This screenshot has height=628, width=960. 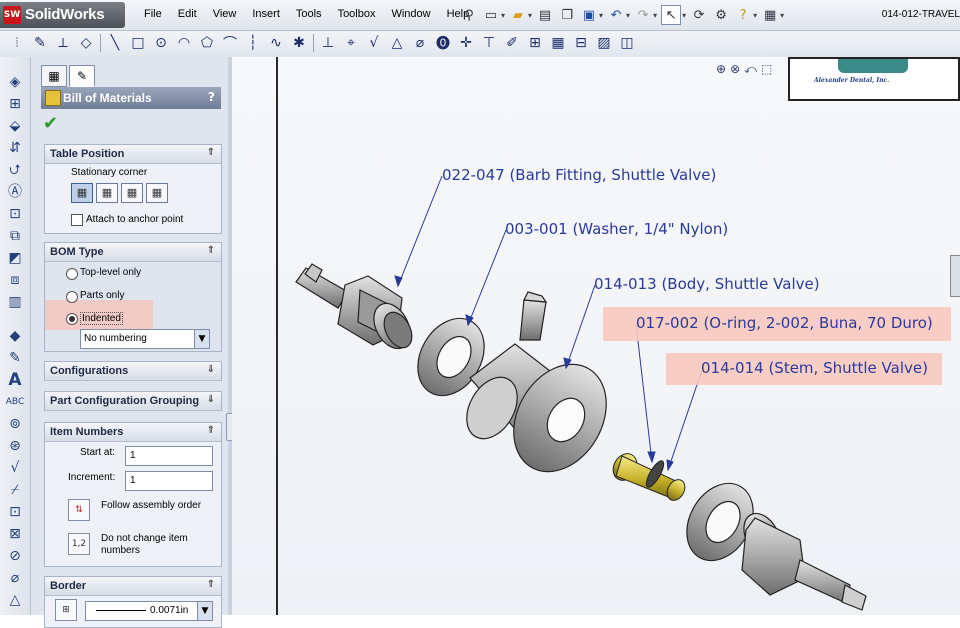 I want to click on stem-note: 014-014 (Stem, Shuttle Valve), so click(x=814, y=368).